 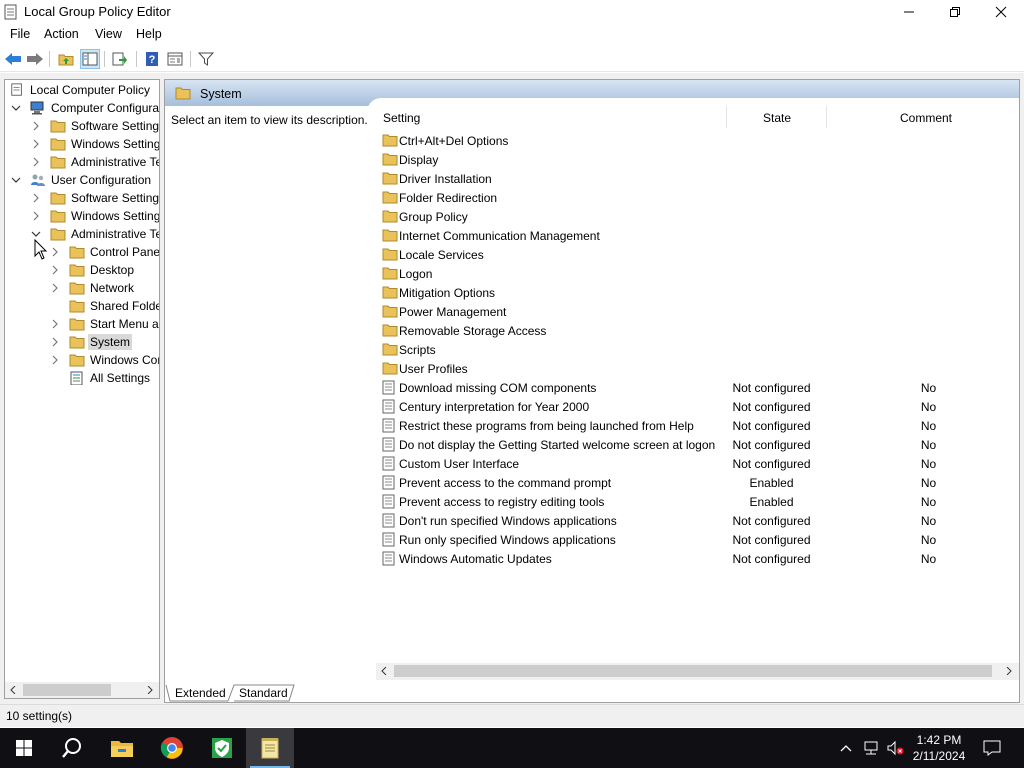 I want to click on minimize-button, so click(x=909, y=12).